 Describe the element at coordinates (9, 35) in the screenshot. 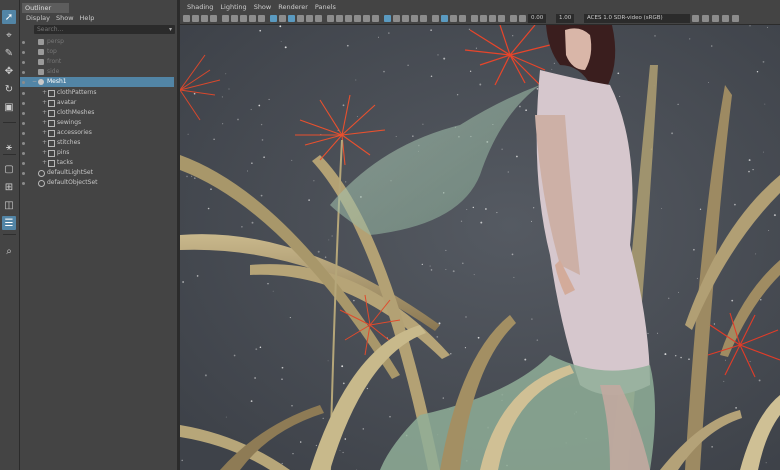

I see `lasso-tool-icon: ⌖` at that location.